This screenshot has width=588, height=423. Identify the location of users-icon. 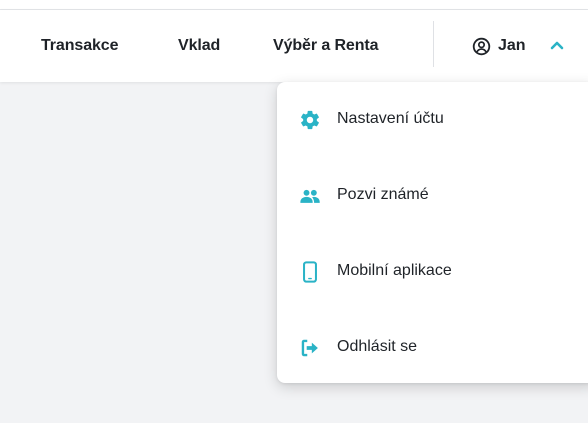
(310, 196).